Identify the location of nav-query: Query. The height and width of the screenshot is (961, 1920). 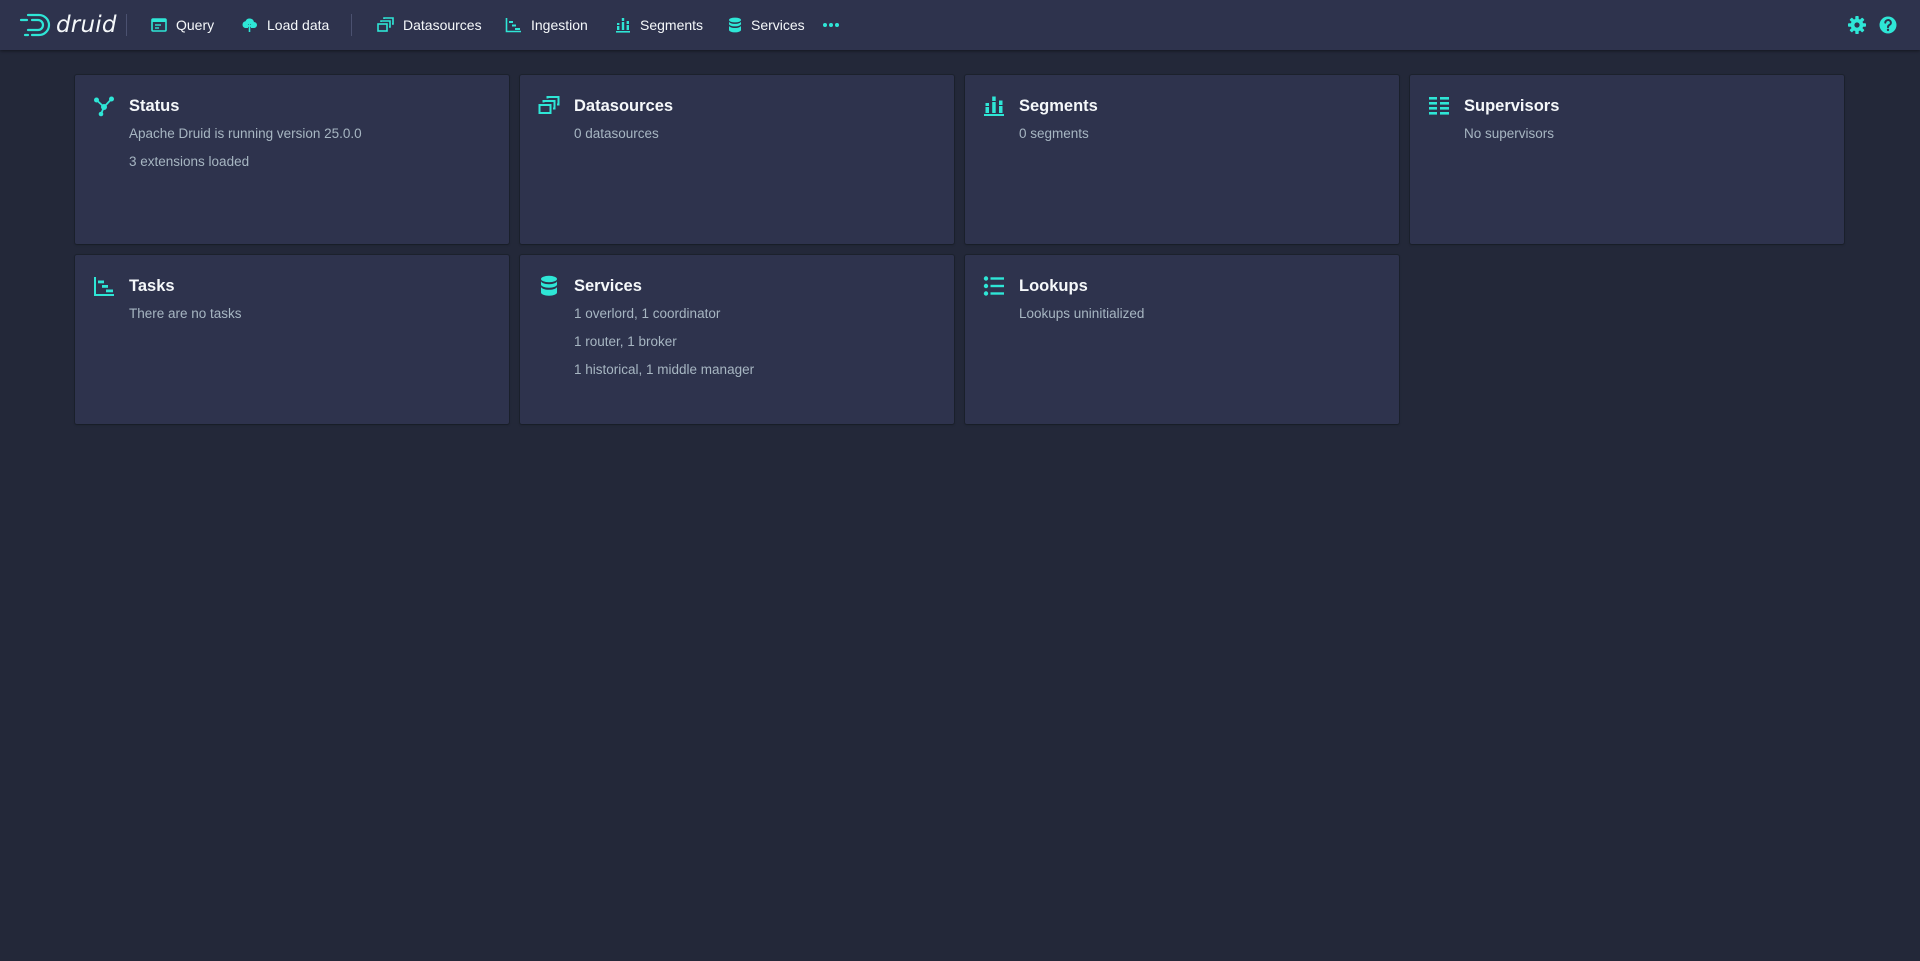
(182, 25).